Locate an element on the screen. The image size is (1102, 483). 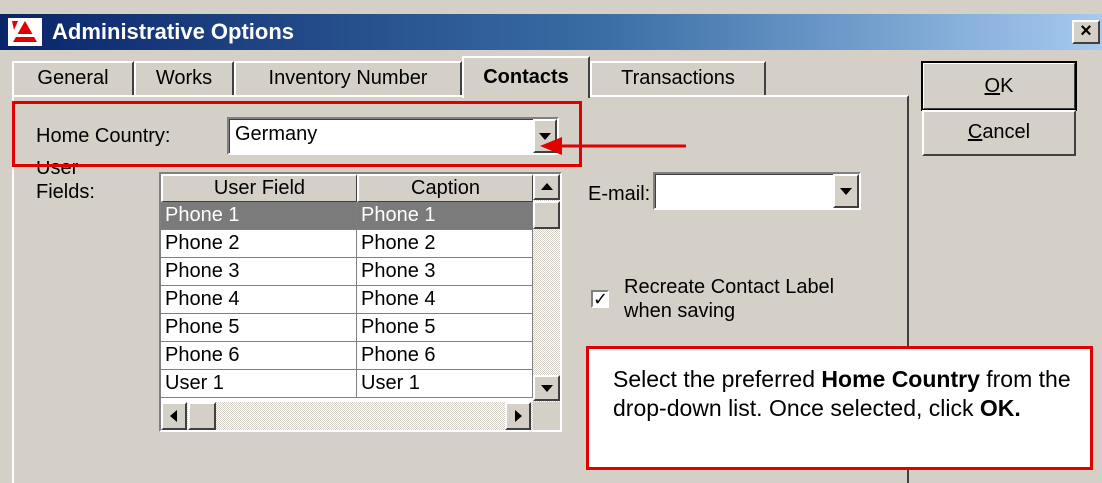
callout-text: Select the preferred is located at coordinates (717, 379).